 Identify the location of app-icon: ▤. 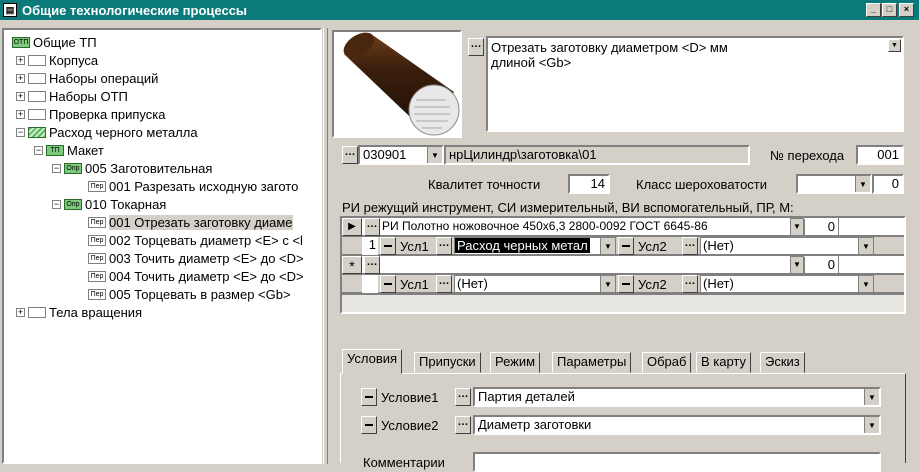
(10, 10).